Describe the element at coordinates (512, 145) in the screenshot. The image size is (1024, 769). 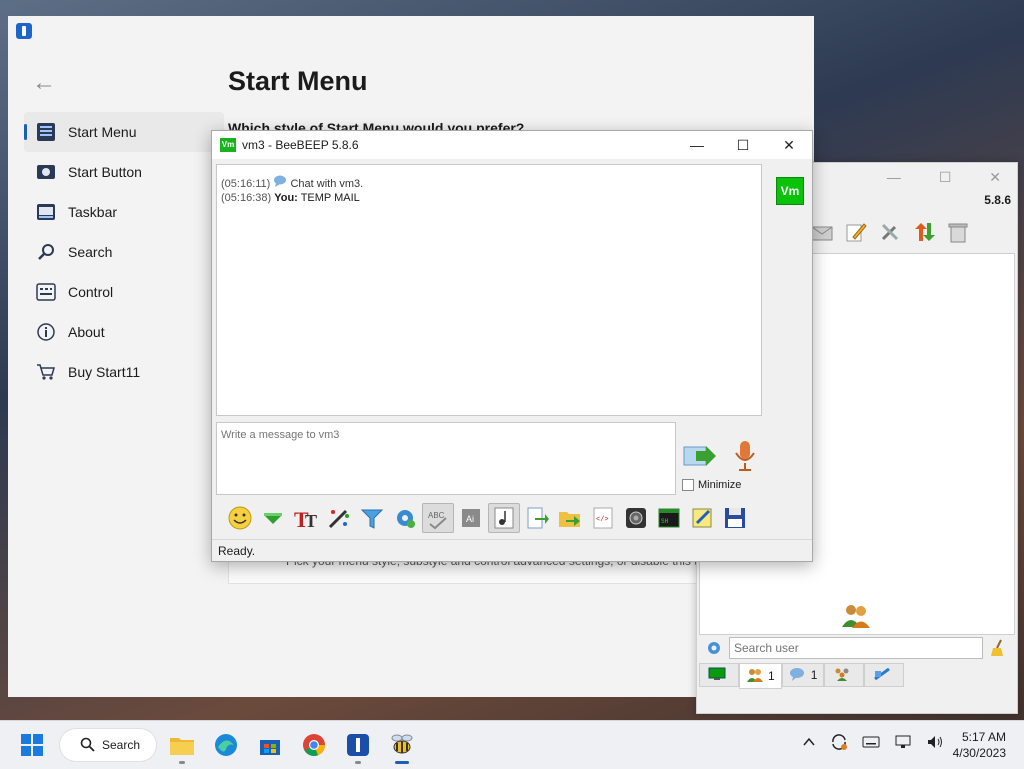
I see `chat-titlebar: Vm vm3 - BeeBEEP 5.8.6 — ☐ ✕` at that location.